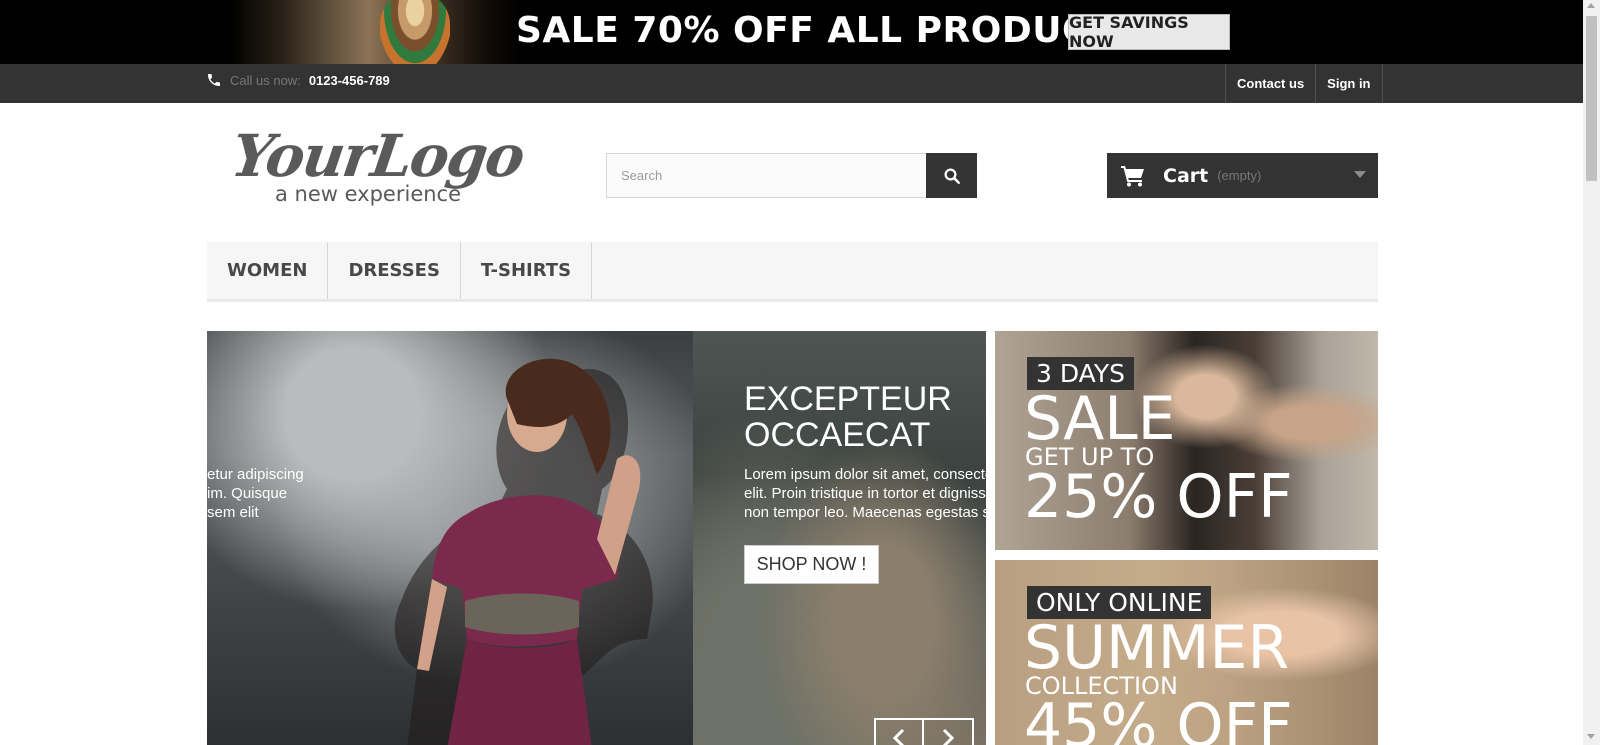 This screenshot has width=1600, height=745. What do you see at coordinates (1591, 372) in the screenshot?
I see `page-scrollbar` at bounding box center [1591, 372].